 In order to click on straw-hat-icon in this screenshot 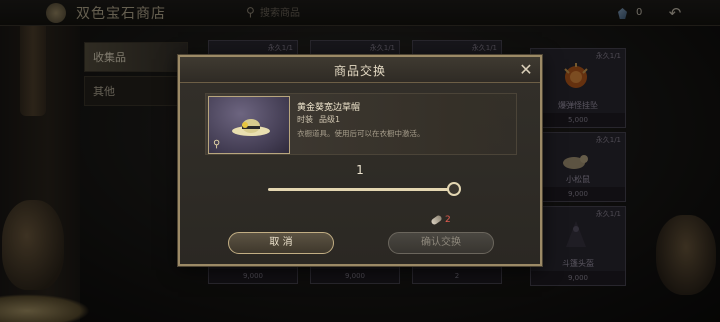, I will do `click(251, 127)`.